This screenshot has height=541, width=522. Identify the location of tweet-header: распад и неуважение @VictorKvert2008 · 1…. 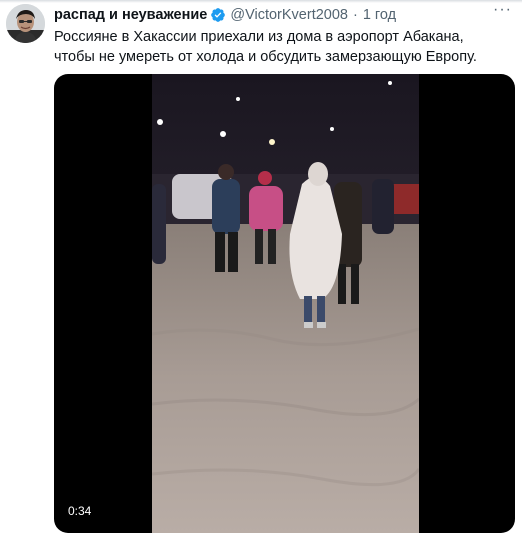
(225, 15).